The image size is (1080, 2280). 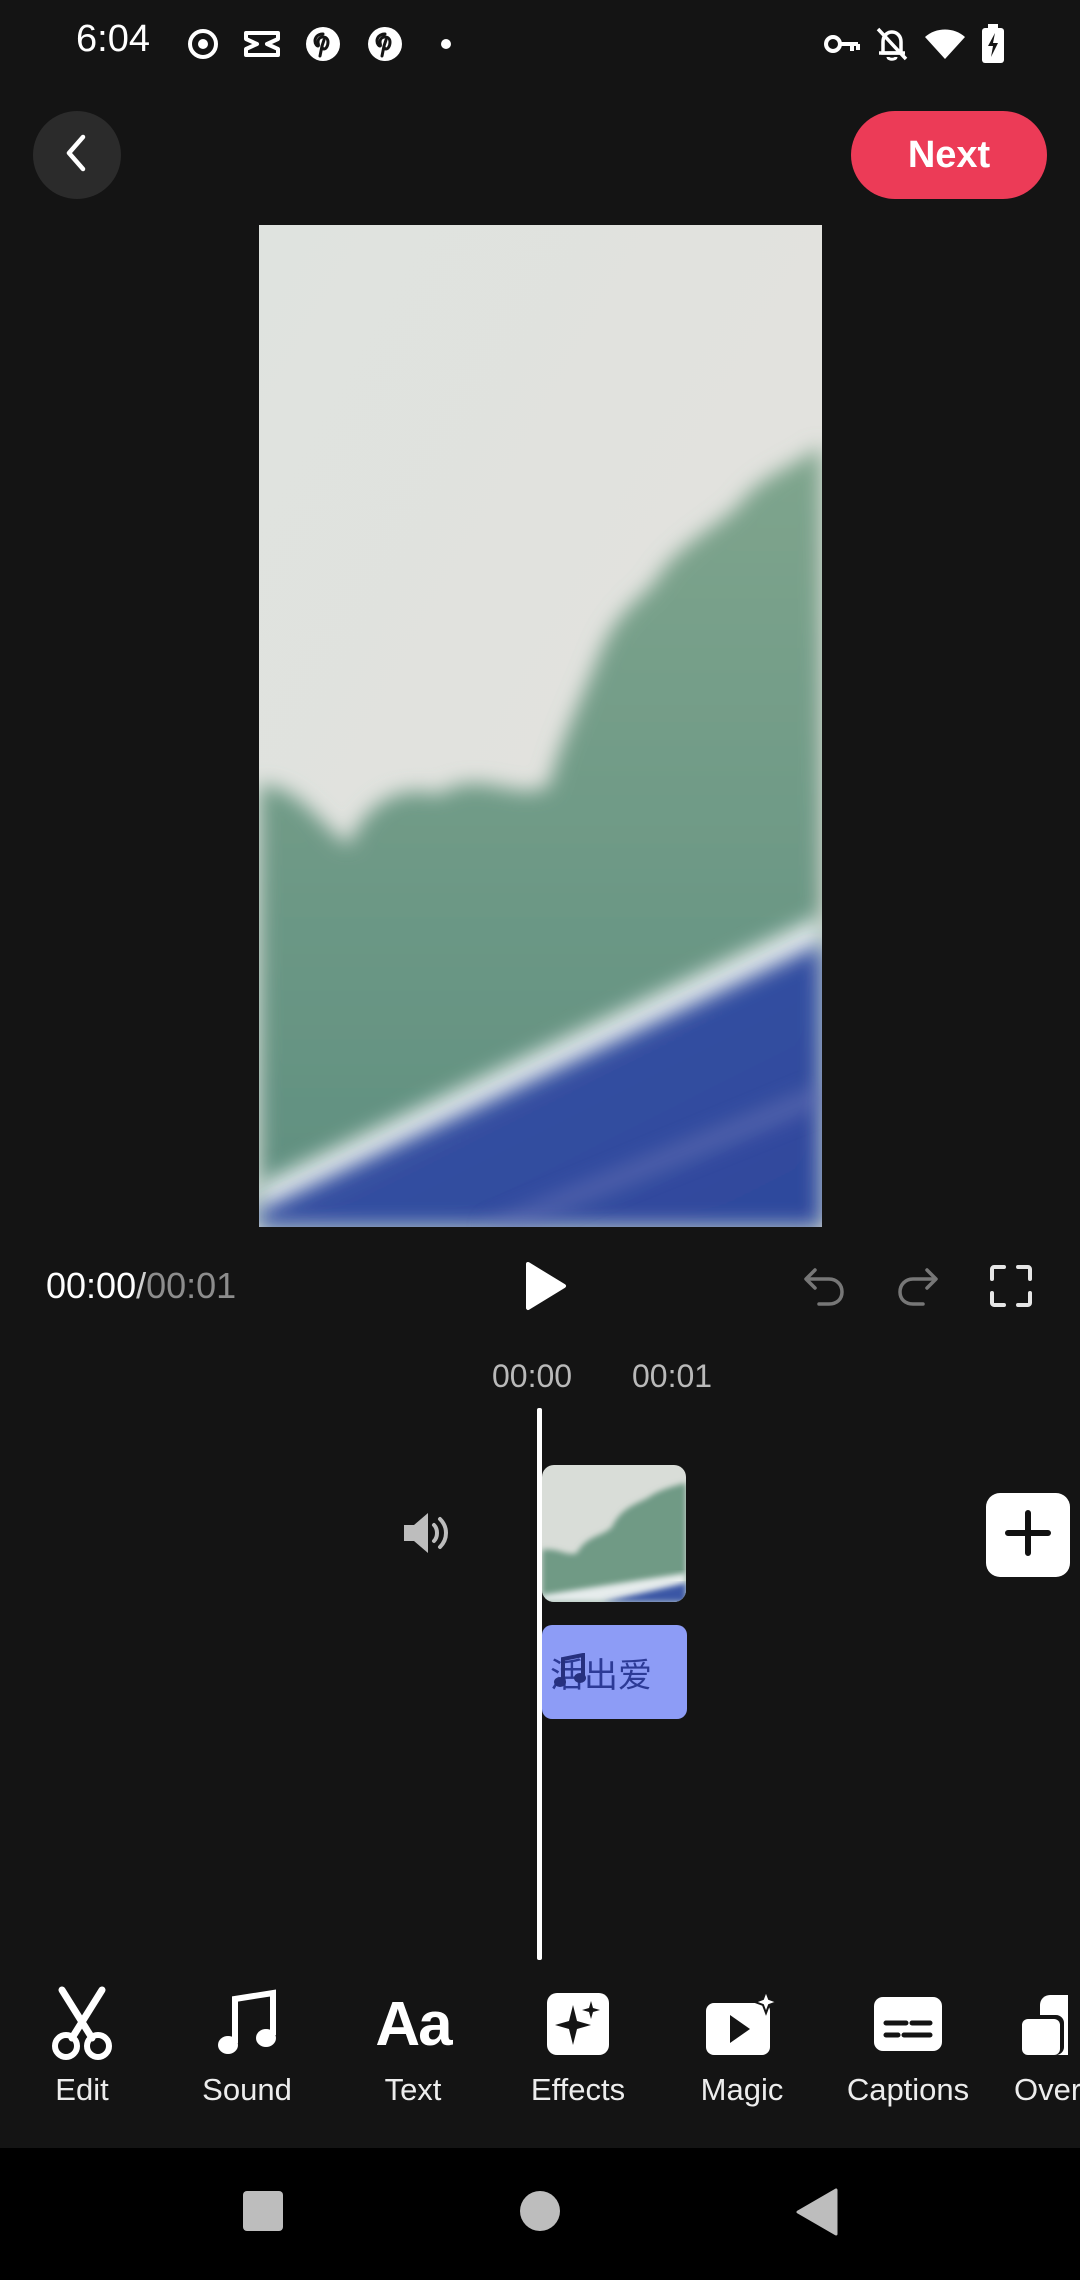 I want to click on clip-volume-button, so click(x=426, y=1533).